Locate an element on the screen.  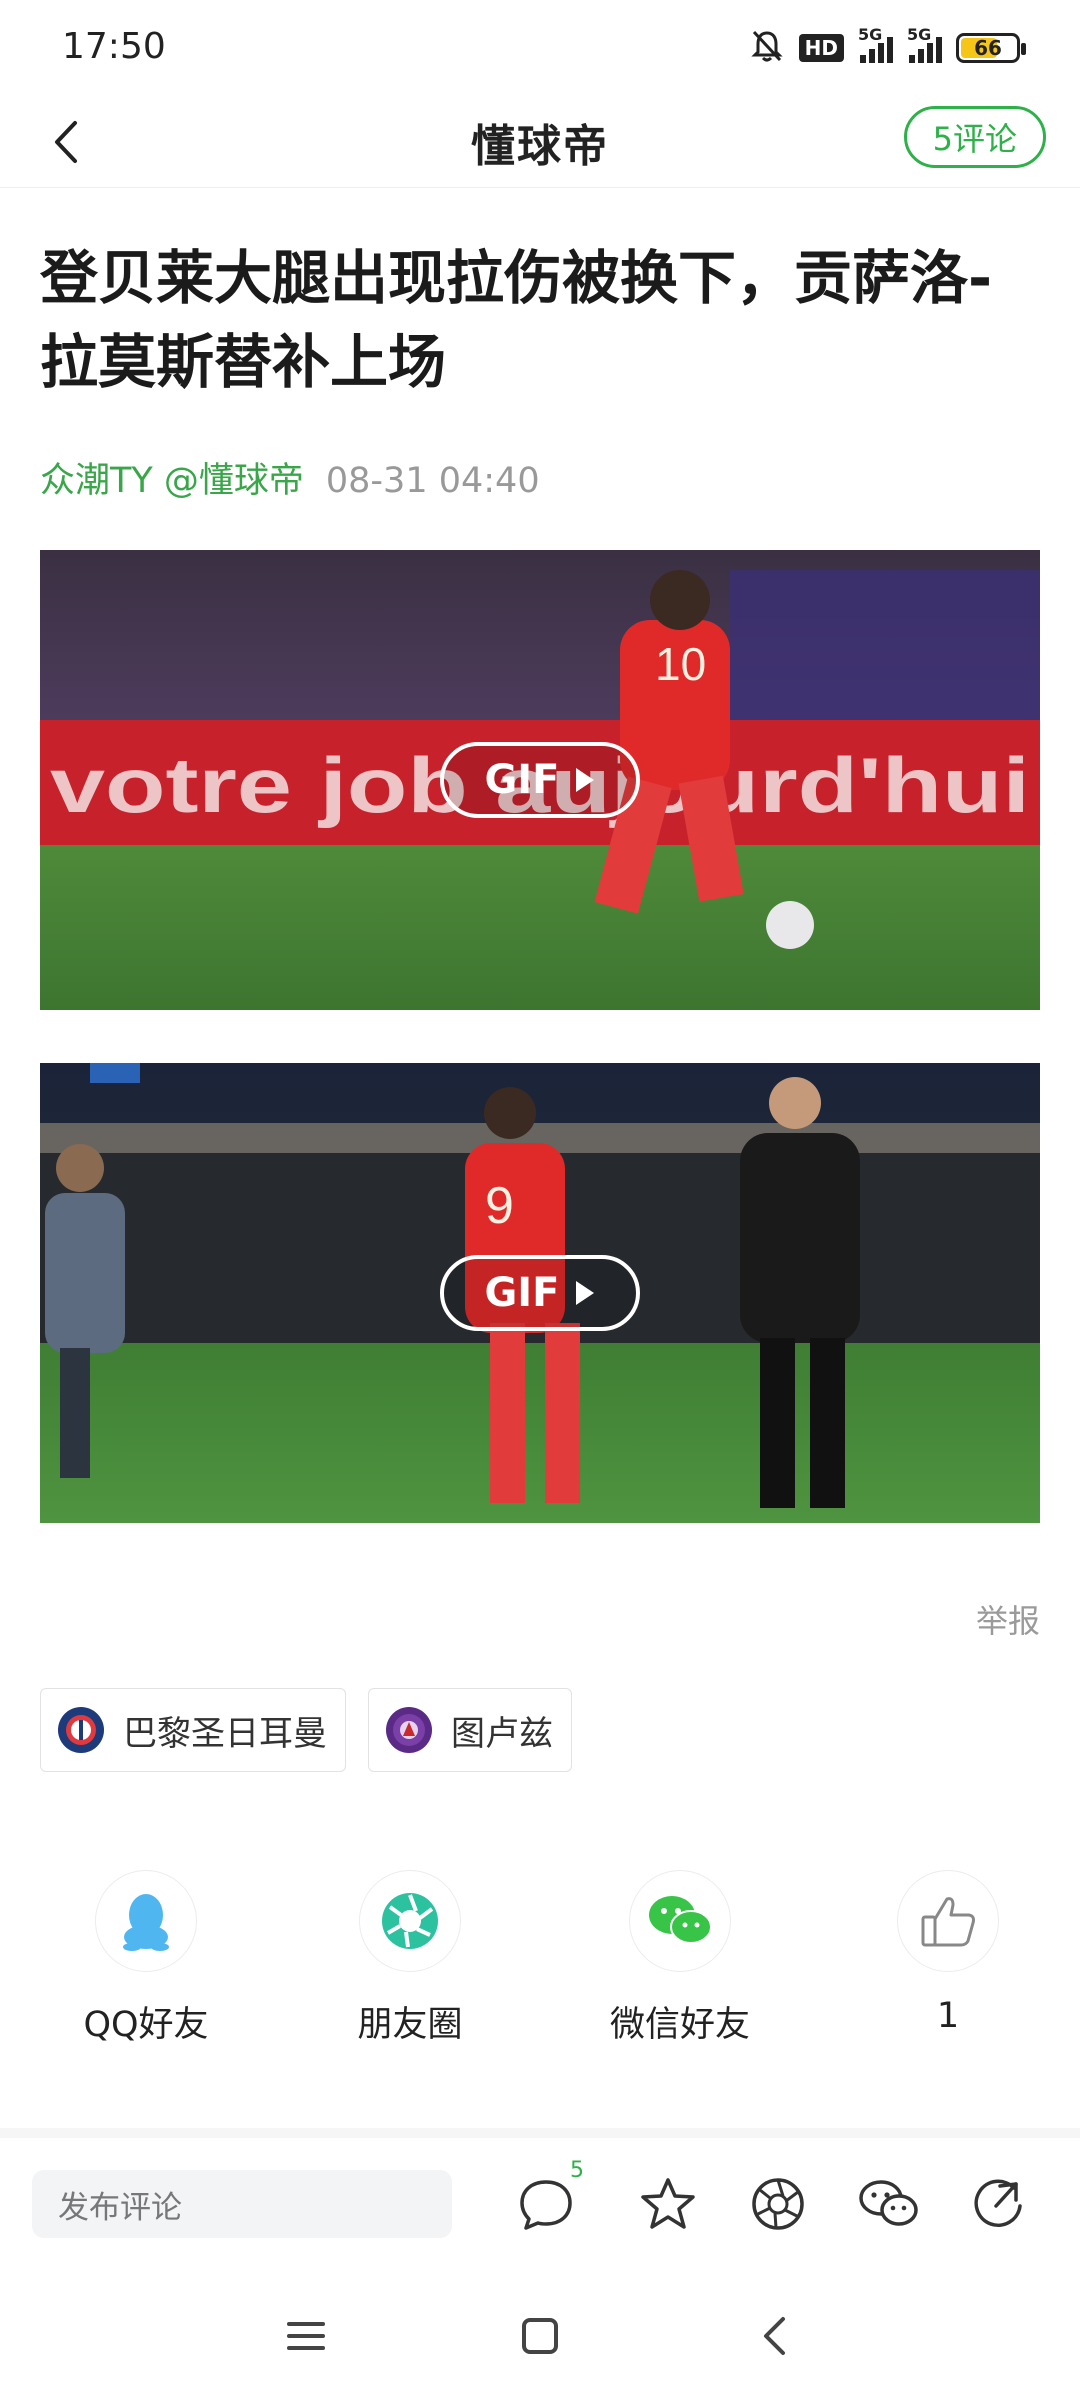
article-meta: 众潮TY @懂球帝 08-31 04:40 is located at coordinates (290, 477).